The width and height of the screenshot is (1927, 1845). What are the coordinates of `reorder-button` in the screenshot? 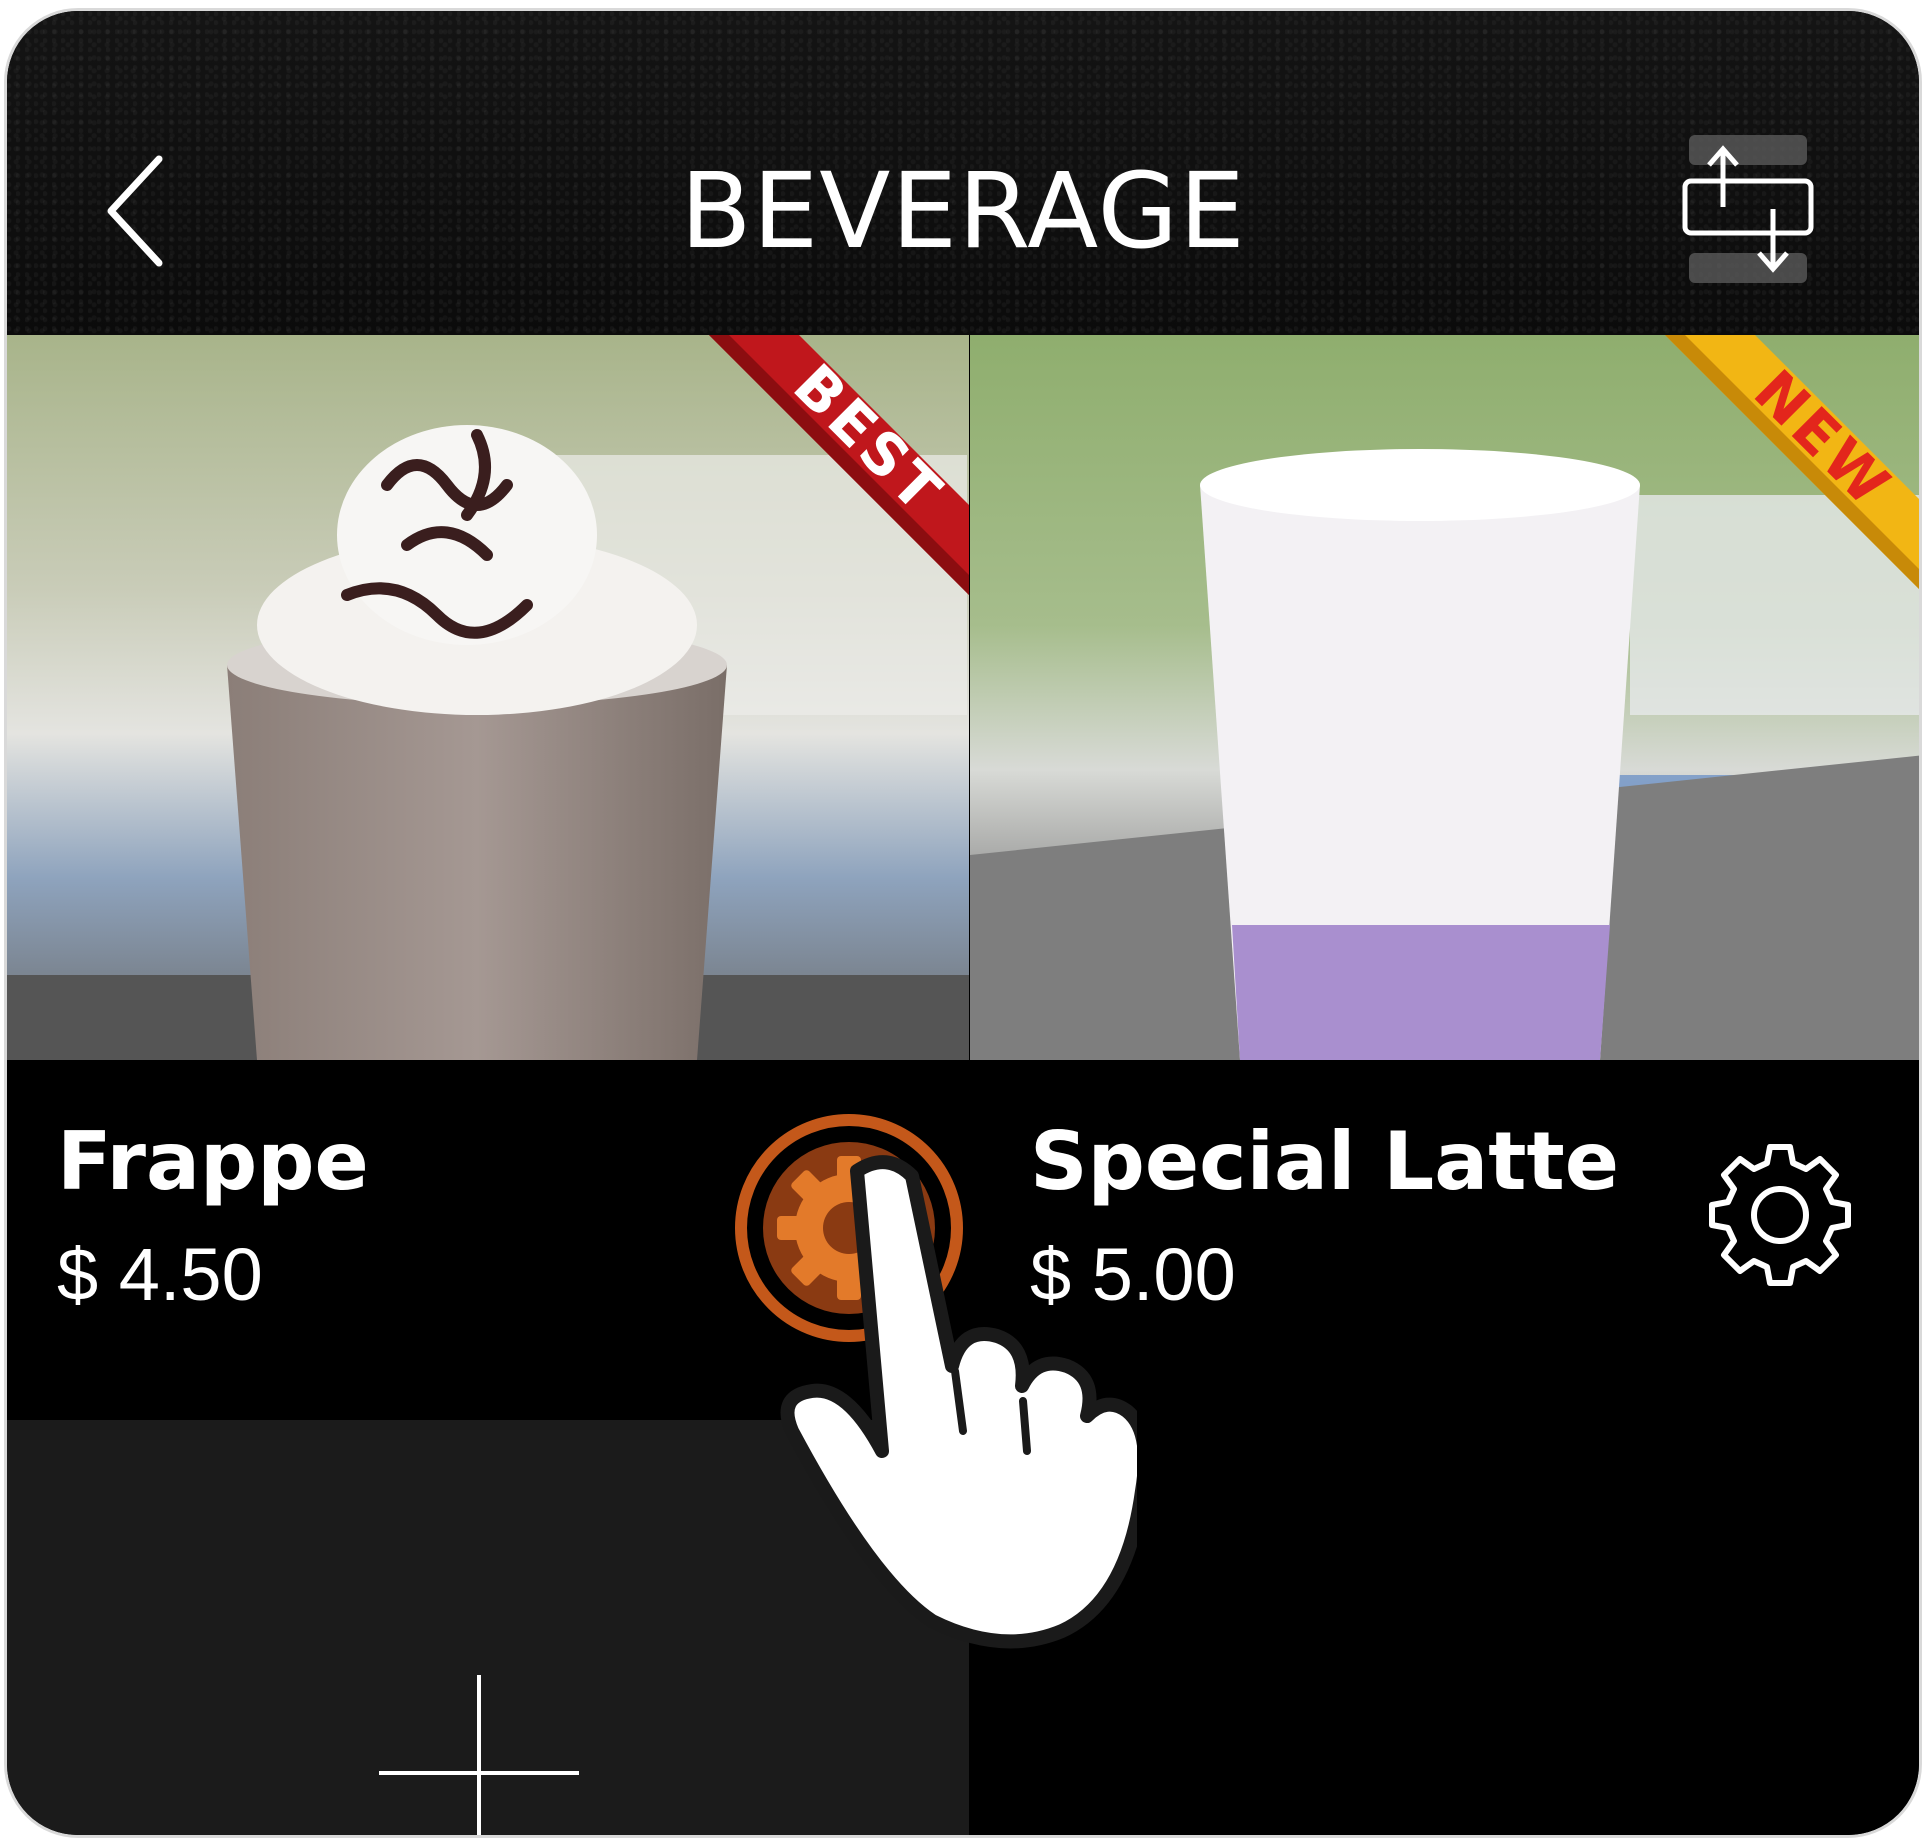 It's located at (1748, 209).